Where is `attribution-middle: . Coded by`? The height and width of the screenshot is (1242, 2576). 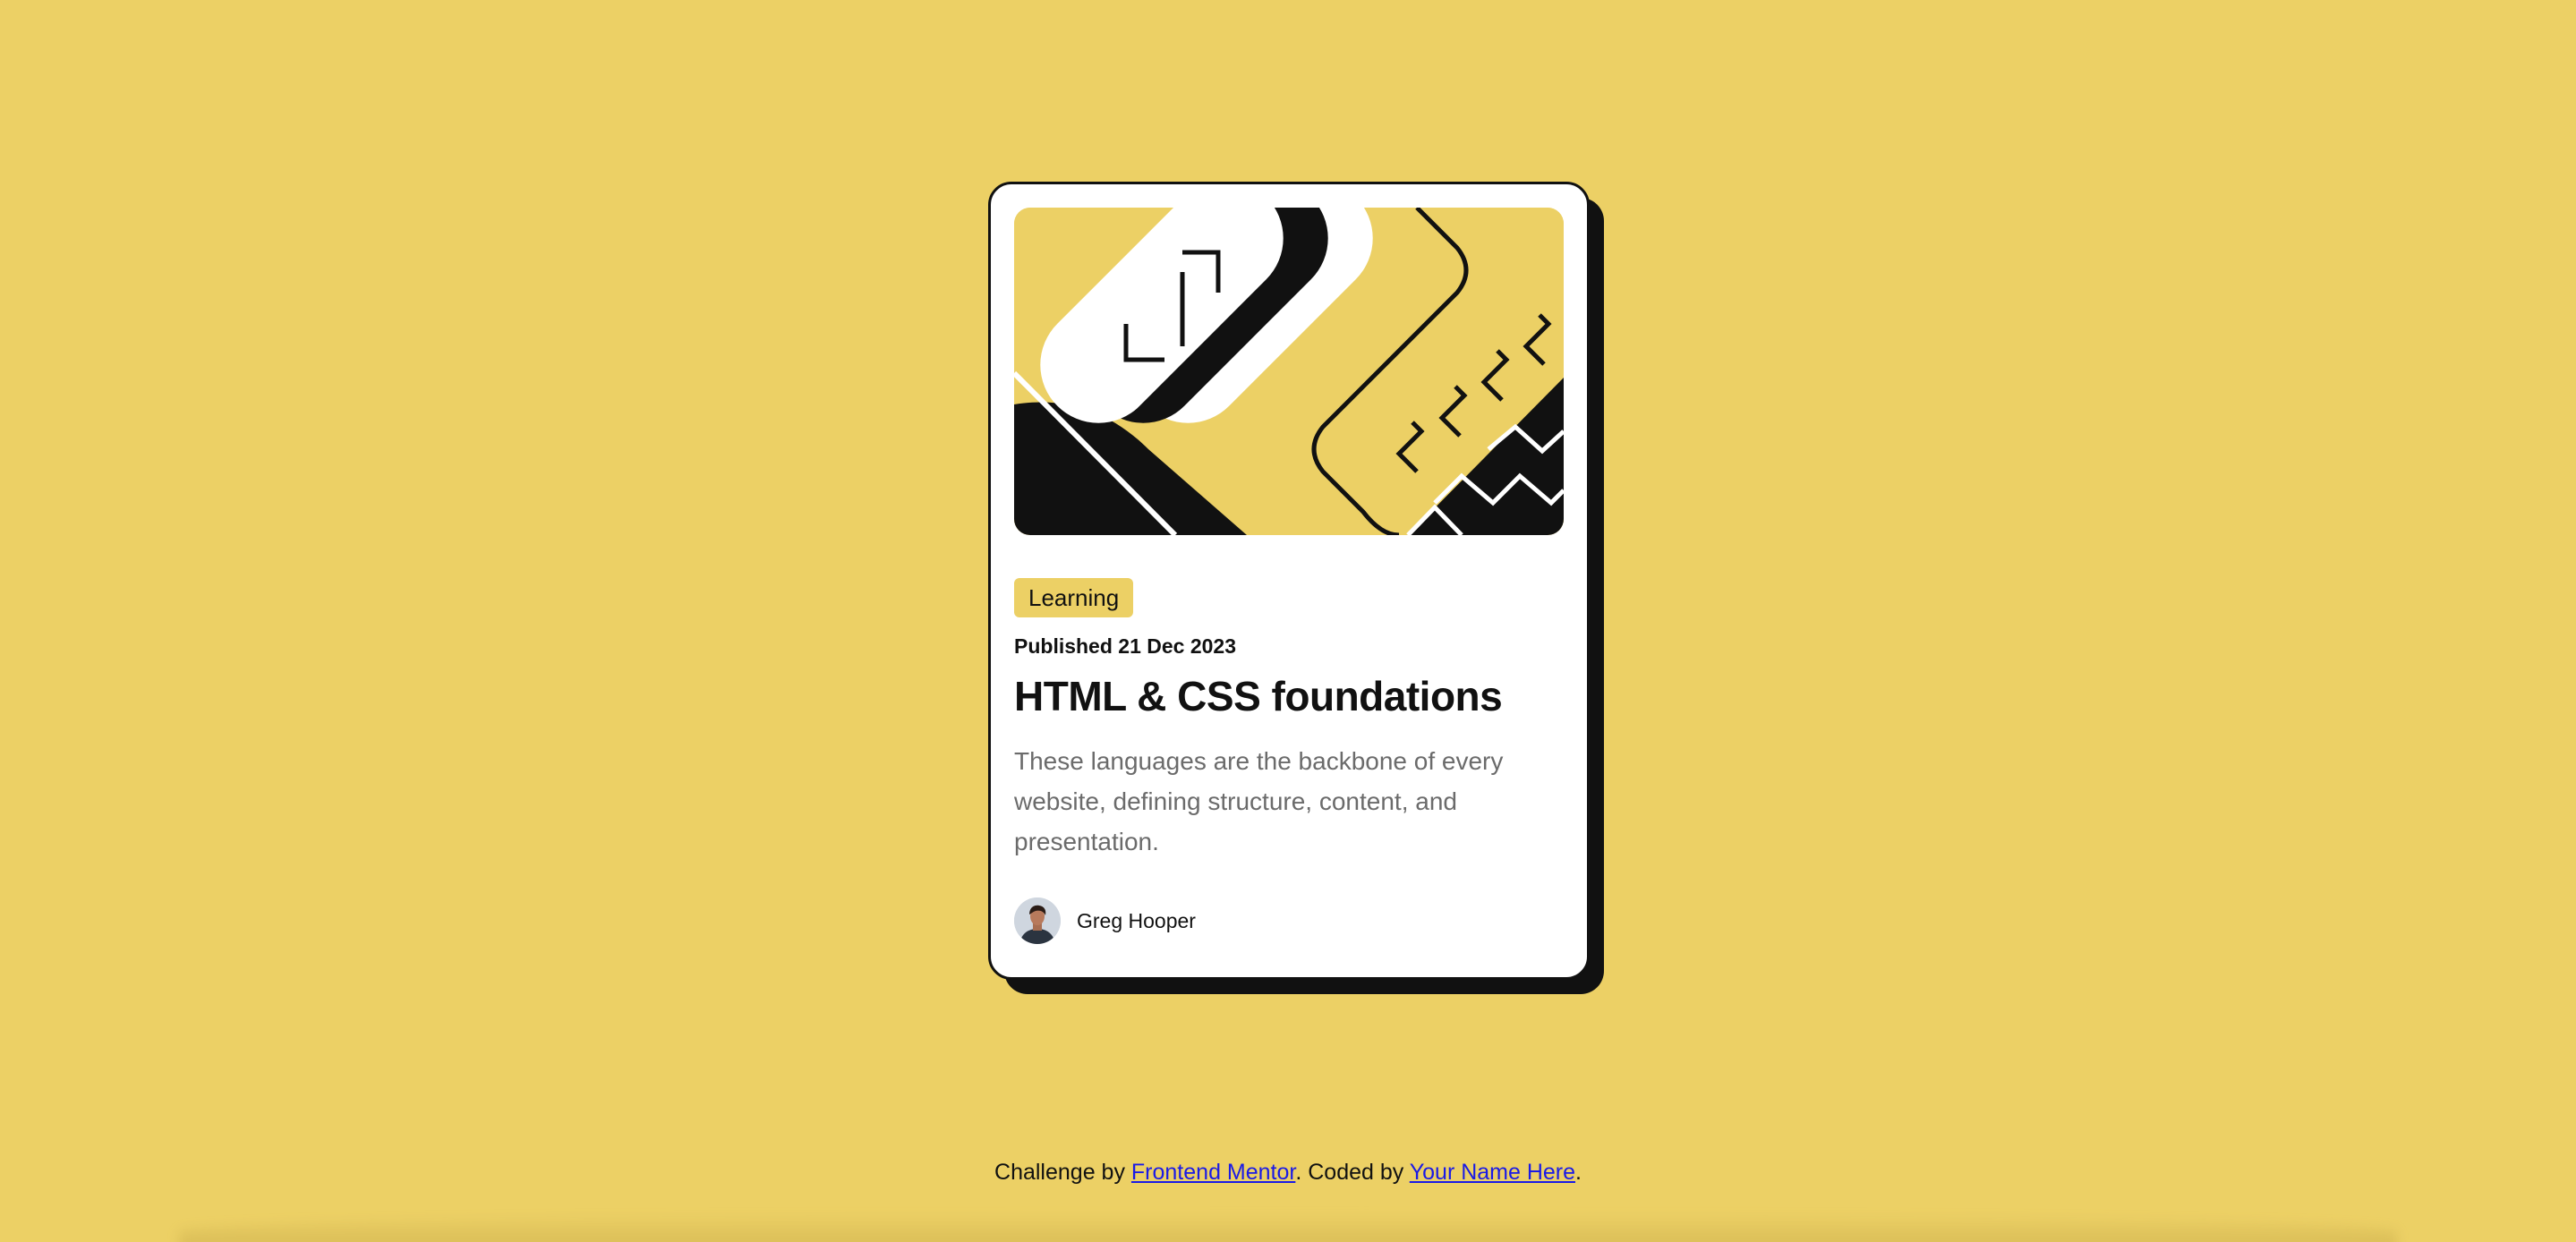
attribution-middle: . Coded by is located at coordinates (1352, 1173).